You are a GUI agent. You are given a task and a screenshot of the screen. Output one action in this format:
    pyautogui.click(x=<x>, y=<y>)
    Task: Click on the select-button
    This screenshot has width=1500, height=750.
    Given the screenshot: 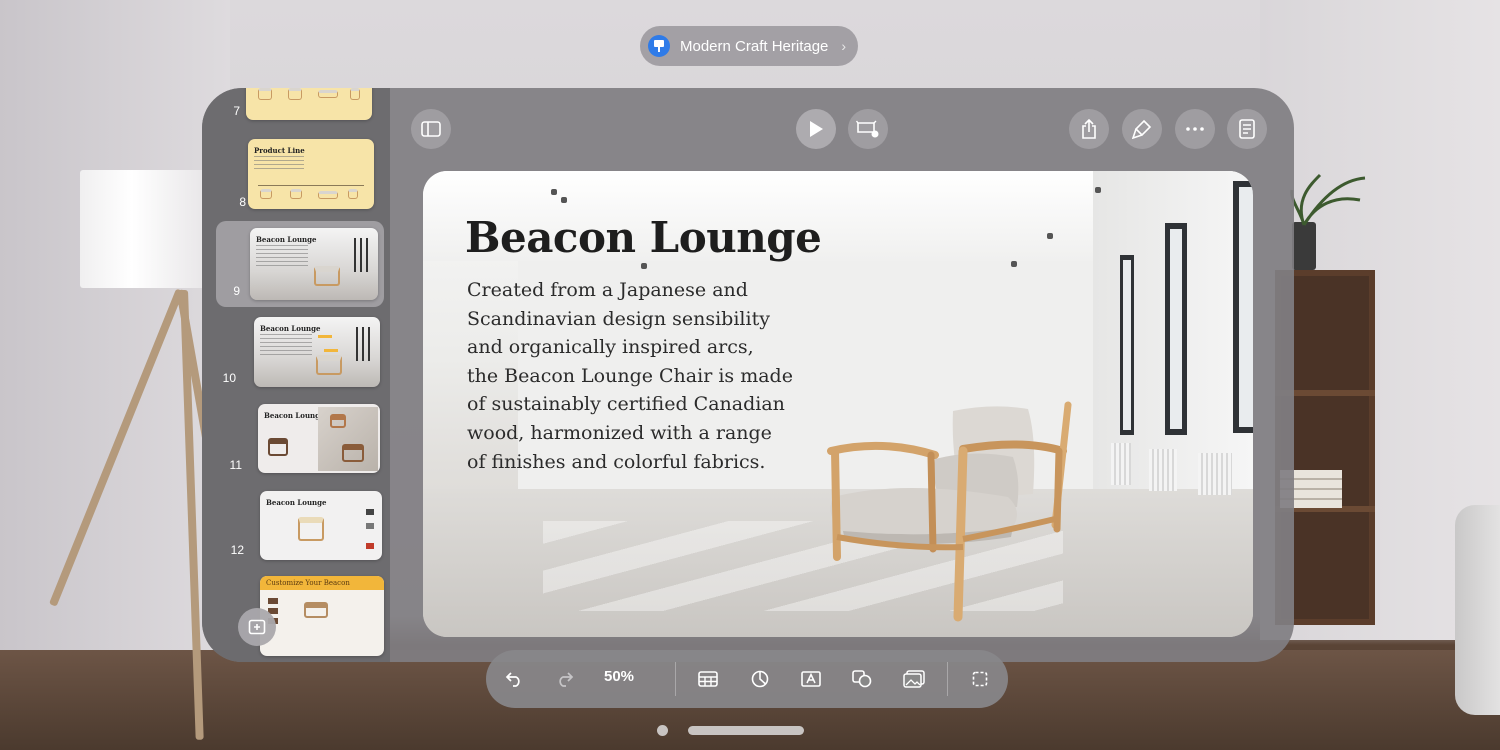 What is the action you would take?
    pyautogui.click(x=980, y=679)
    